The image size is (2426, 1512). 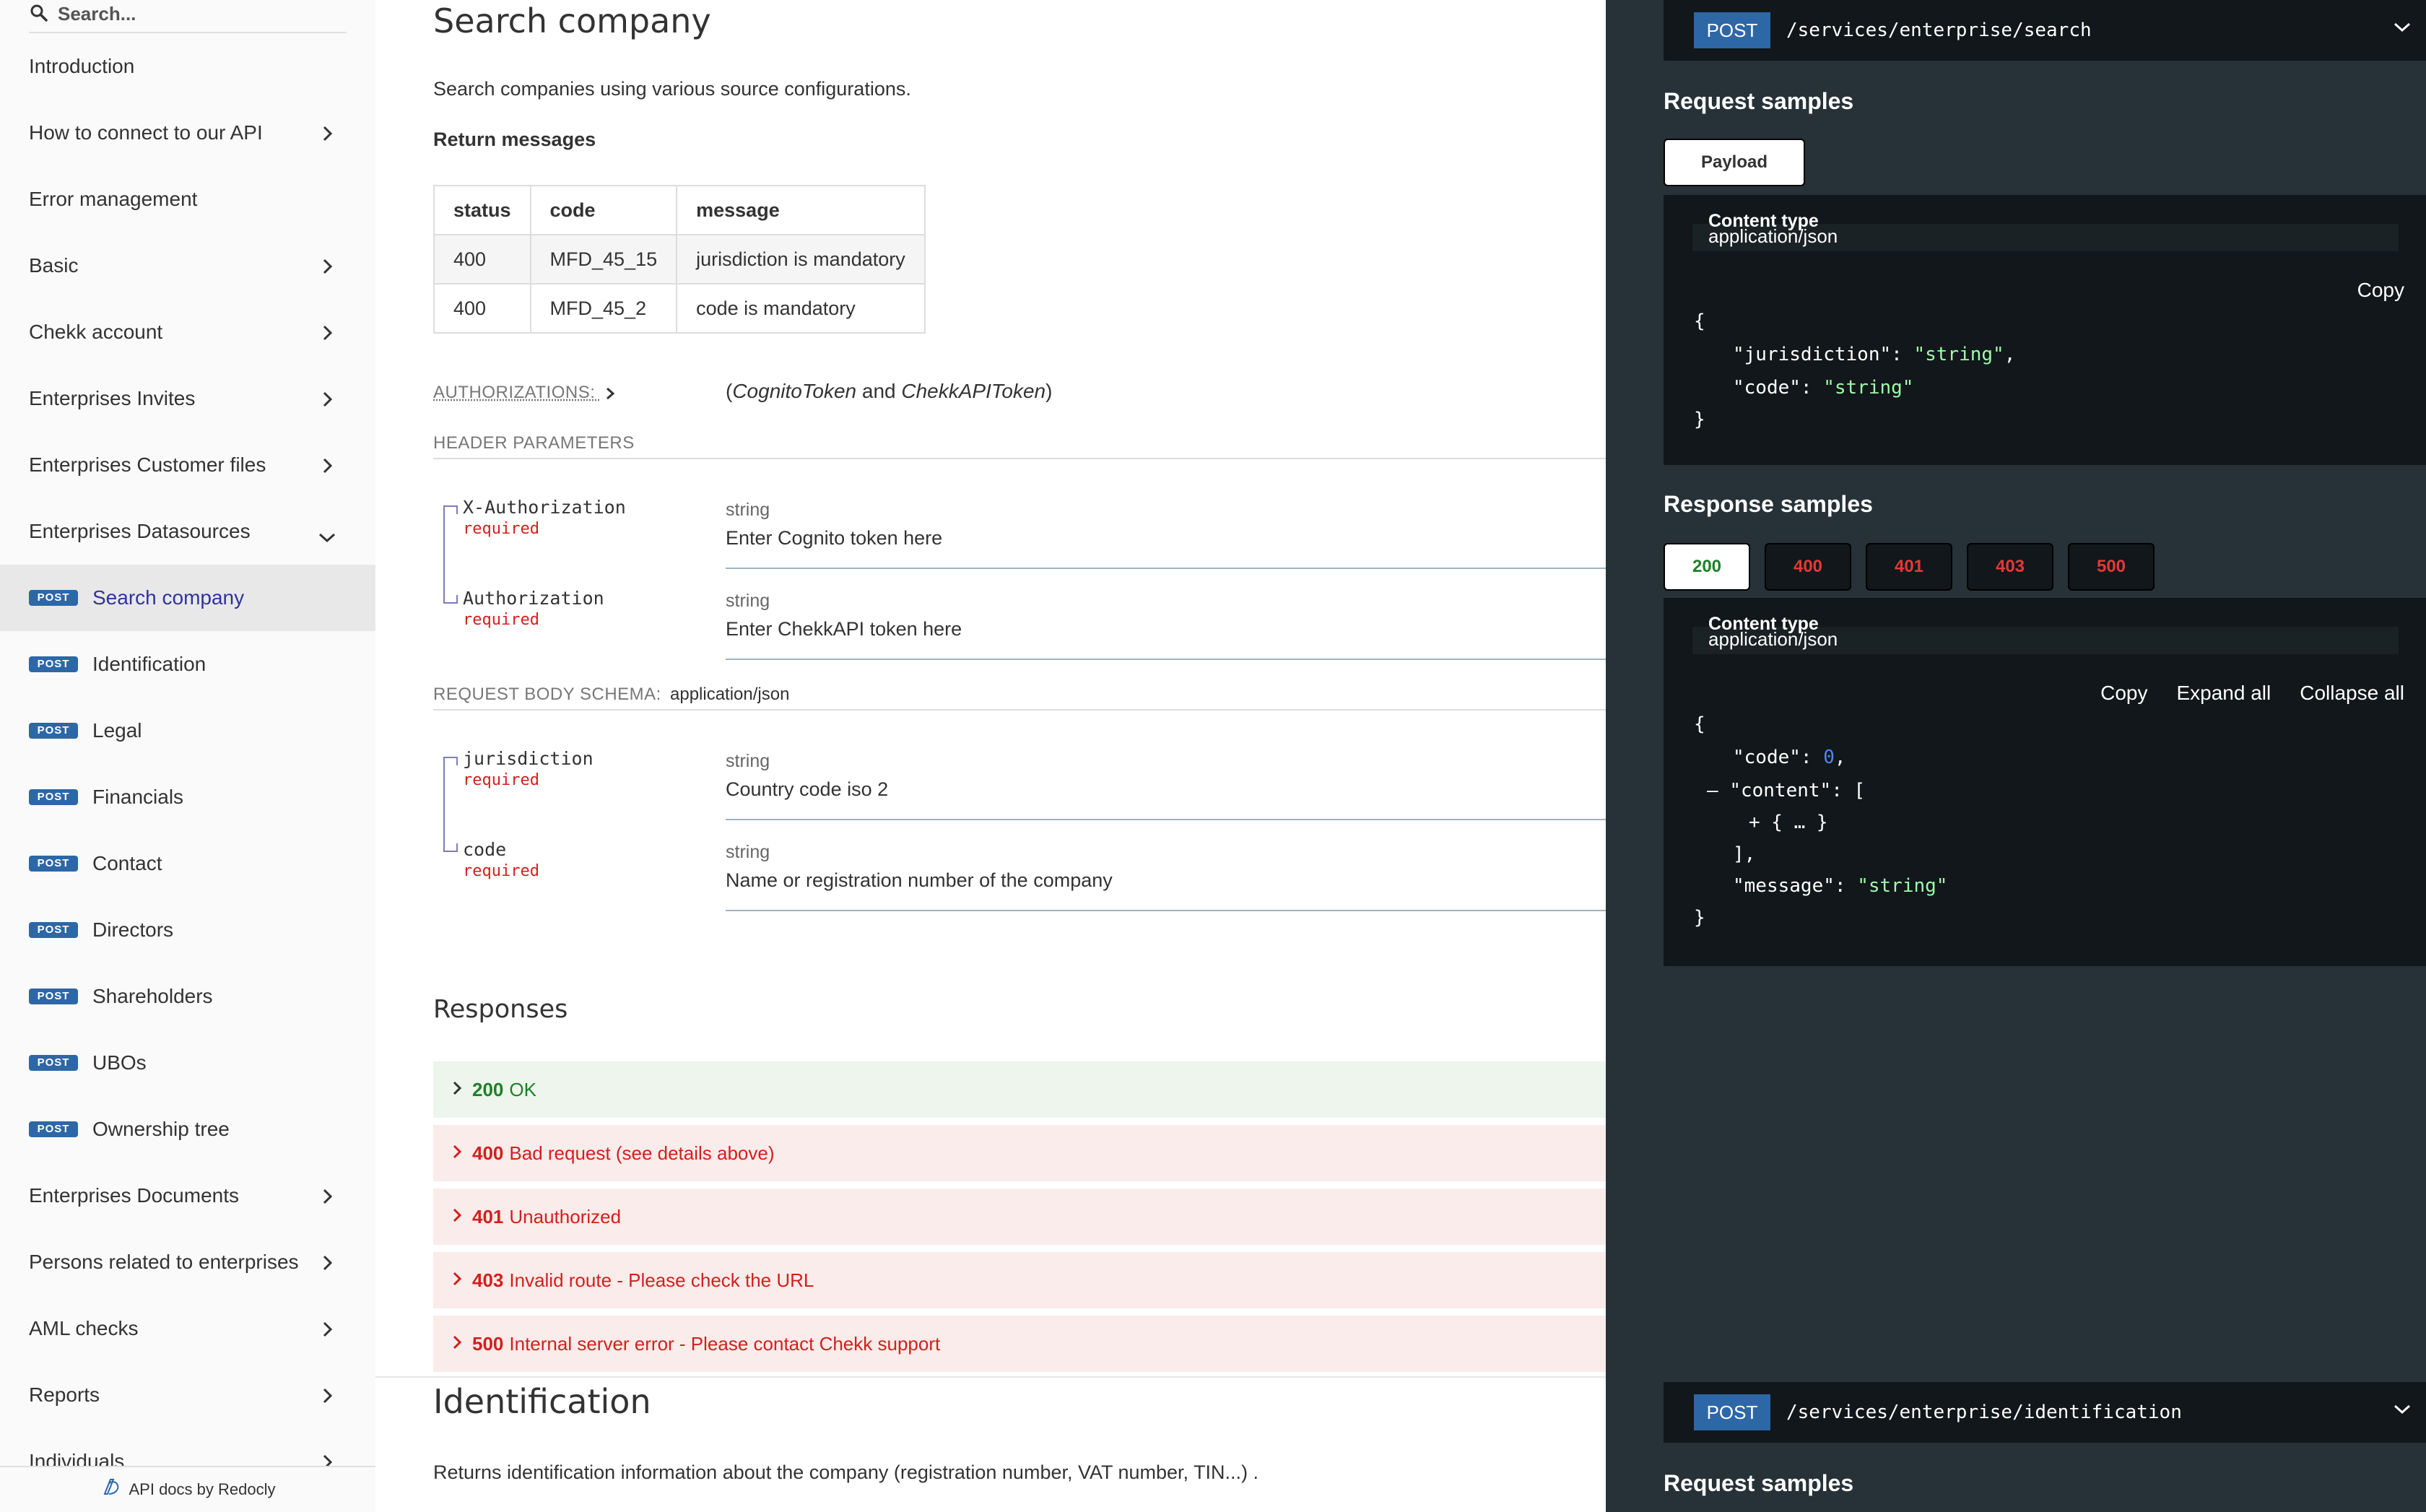 I want to click on sidebar-item-chekk-account: Chekk account, so click(x=187, y=332).